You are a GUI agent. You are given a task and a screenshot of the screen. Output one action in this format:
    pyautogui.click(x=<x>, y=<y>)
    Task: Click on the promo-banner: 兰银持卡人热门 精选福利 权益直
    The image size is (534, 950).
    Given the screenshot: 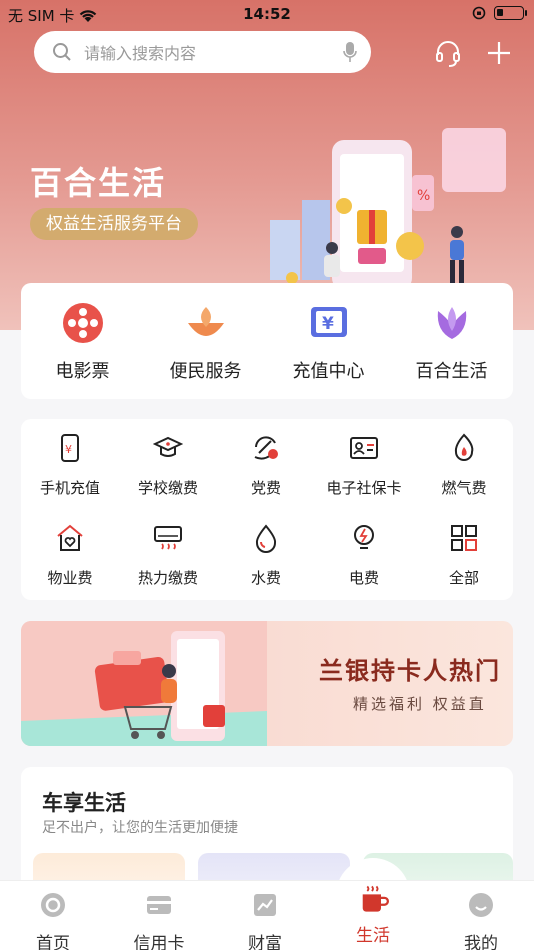 What is the action you would take?
    pyautogui.click(x=267, y=683)
    